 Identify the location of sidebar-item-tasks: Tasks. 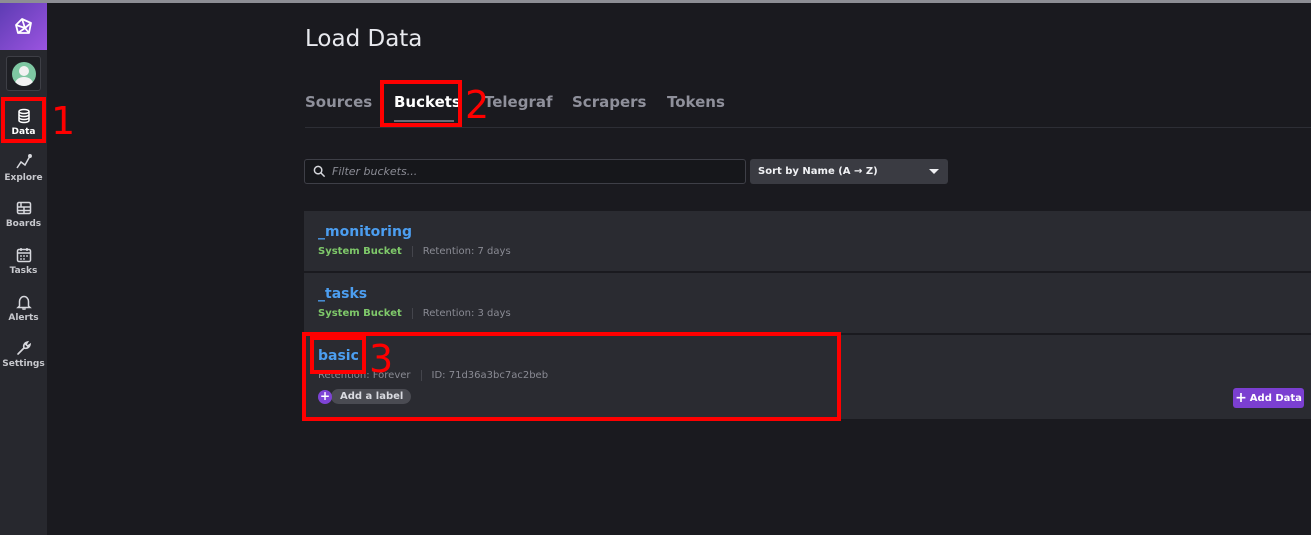
(23, 261).